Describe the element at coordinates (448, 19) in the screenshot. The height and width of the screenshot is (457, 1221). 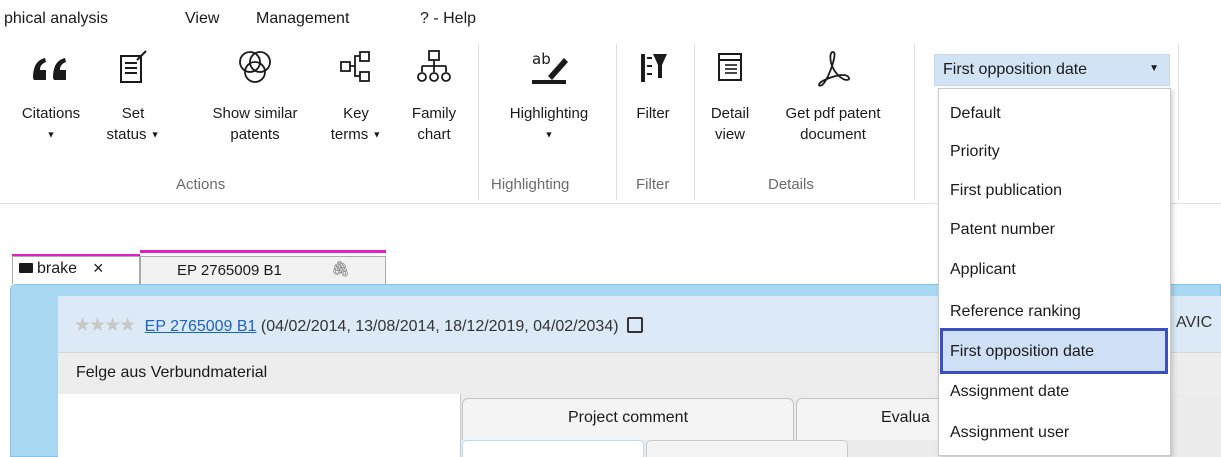
I see `menu-help: ? - Help` at that location.